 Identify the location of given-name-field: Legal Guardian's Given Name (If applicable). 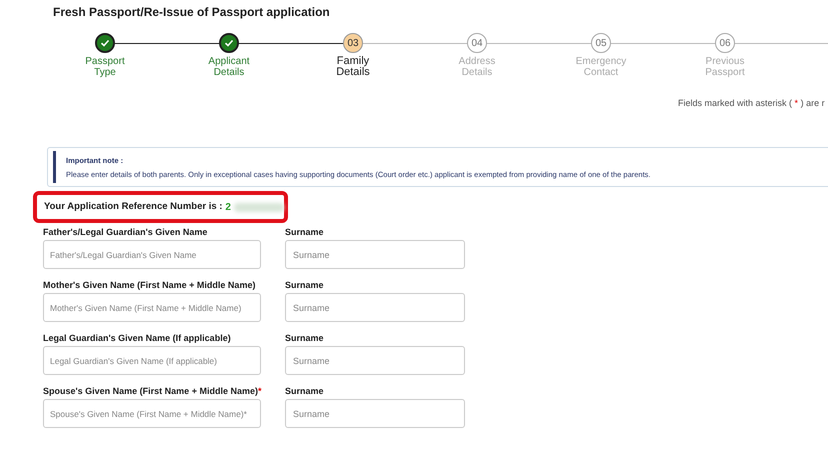
(152, 360).